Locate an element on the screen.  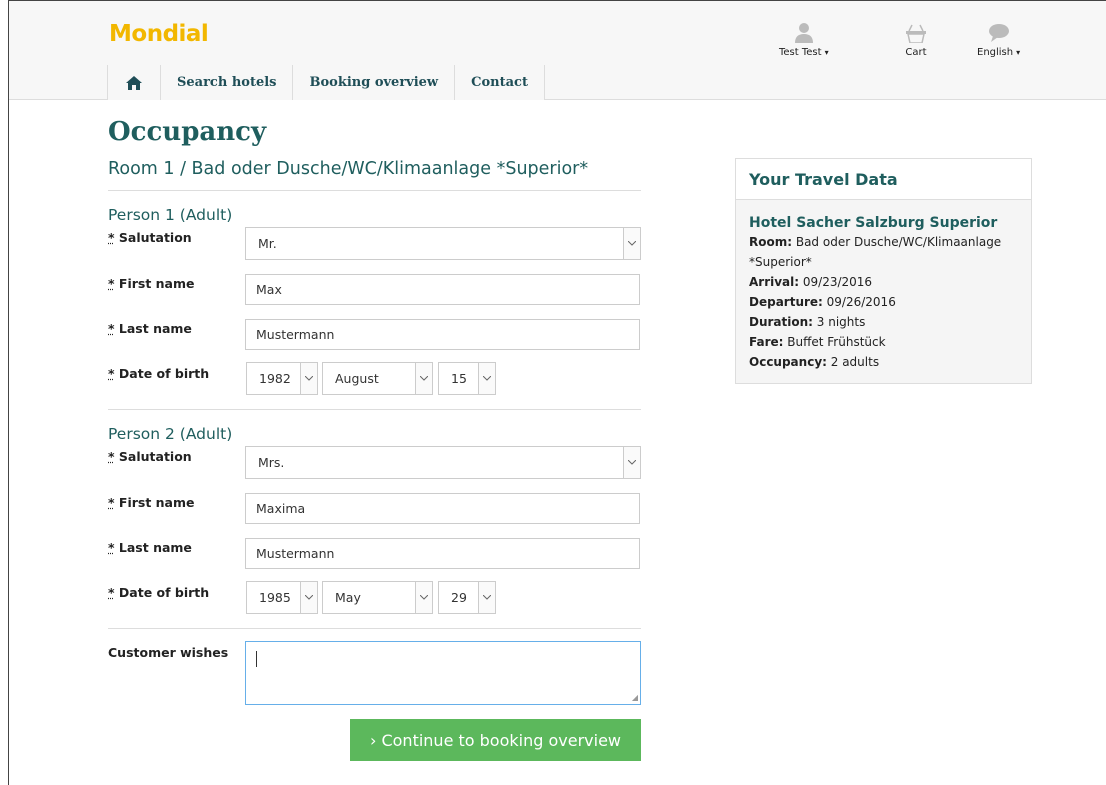
customer-wishes-label: Customer wishes is located at coordinates (168, 652).